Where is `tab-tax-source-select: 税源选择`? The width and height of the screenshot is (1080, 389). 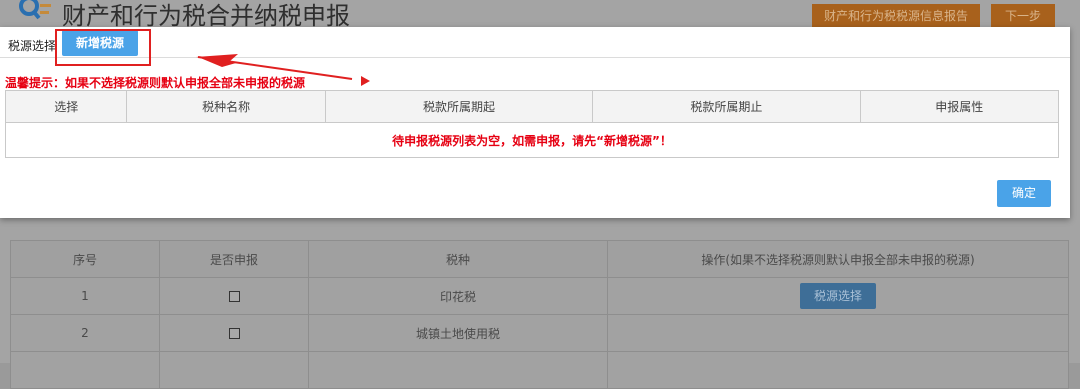
tab-tax-source-select: 税源选择 is located at coordinates (32, 45).